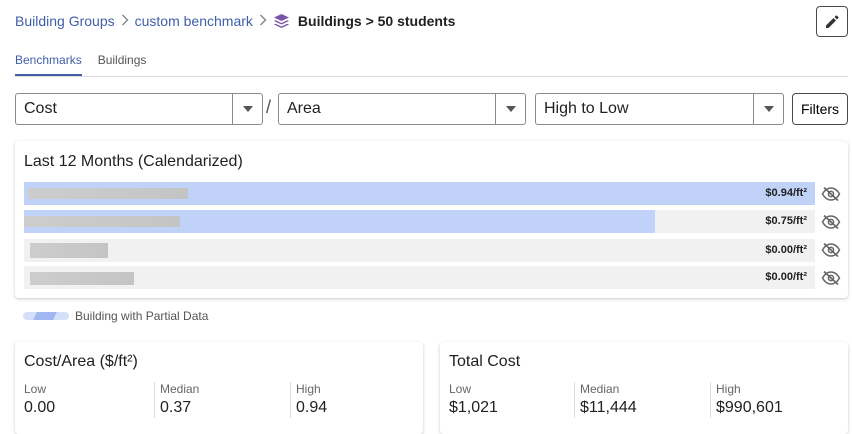 Image resolution: width=852 pixels, height=434 pixels. Describe the element at coordinates (586, 108) in the screenshot. I see `sort-select-value: High to Low` at that location.